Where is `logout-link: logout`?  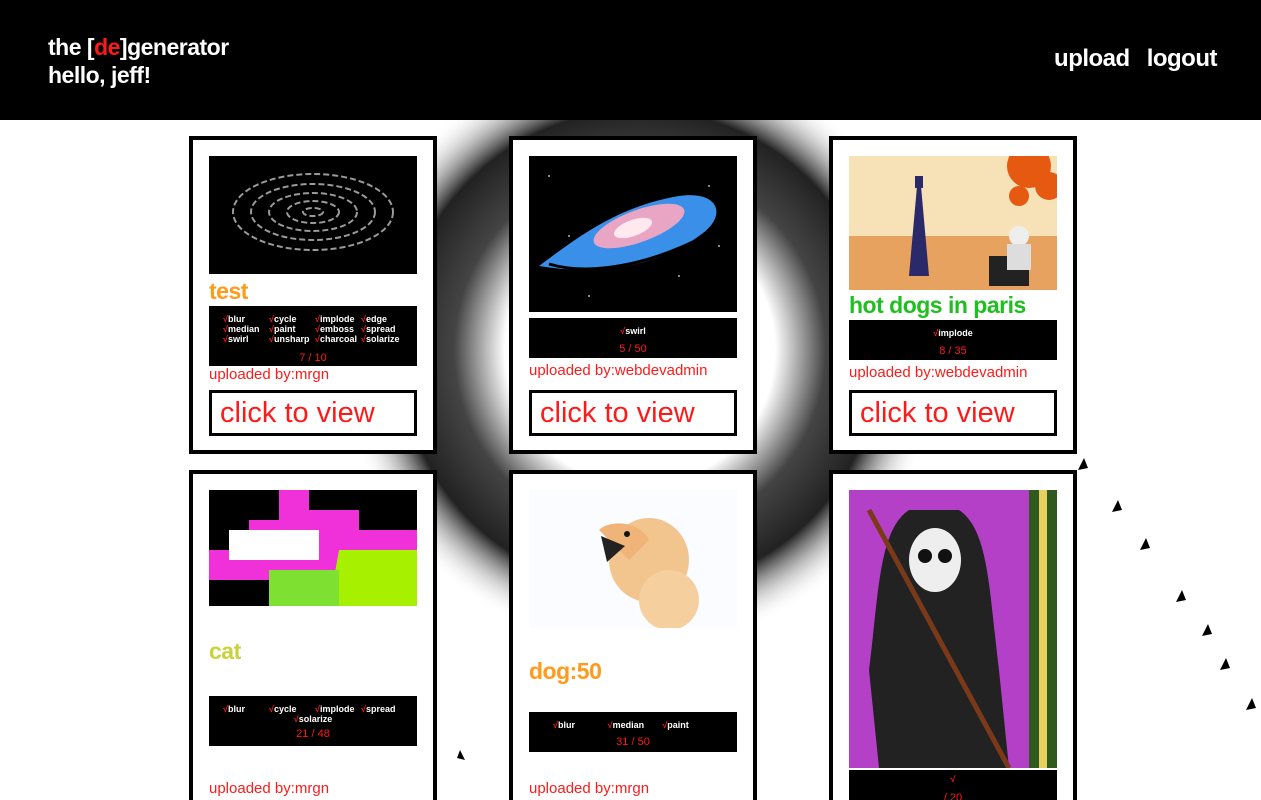 logout-link: logout is located at coordinates (1182, 59).